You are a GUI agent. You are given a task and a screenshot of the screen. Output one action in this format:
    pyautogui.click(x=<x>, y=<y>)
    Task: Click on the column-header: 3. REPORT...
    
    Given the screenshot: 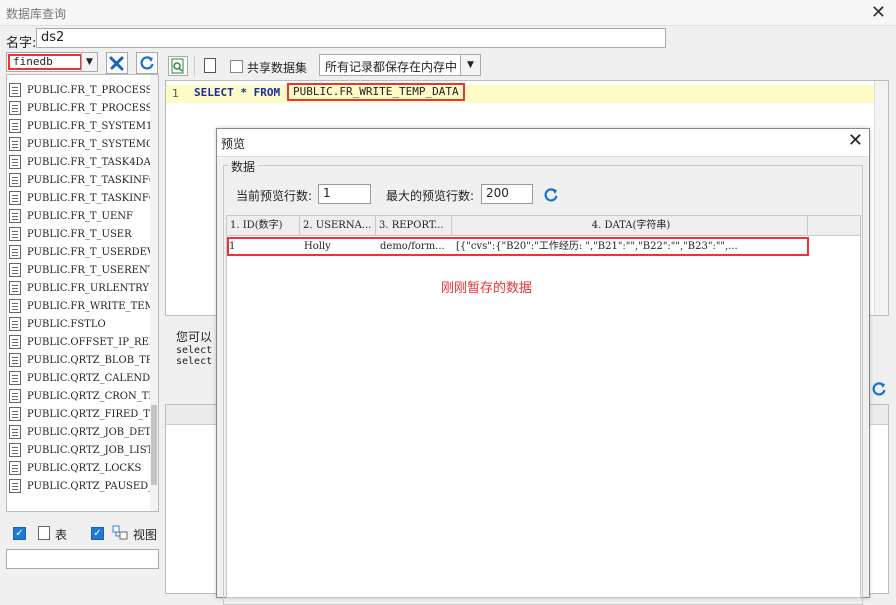 What is the action you would take?
    pyautogui.click(x=414, y=226)
    